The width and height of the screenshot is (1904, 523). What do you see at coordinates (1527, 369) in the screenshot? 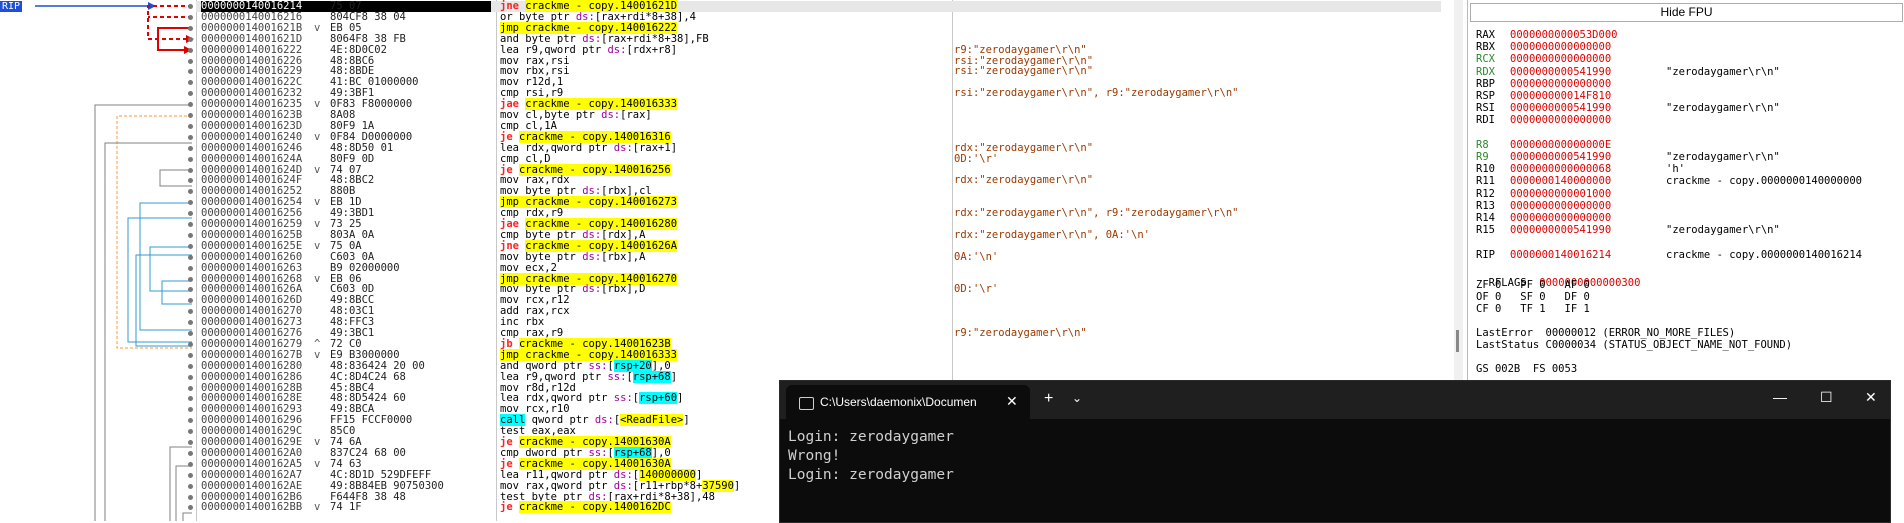
I see `segment-registers: GS 002B FS 0053` at bounding box center [1527, 369].